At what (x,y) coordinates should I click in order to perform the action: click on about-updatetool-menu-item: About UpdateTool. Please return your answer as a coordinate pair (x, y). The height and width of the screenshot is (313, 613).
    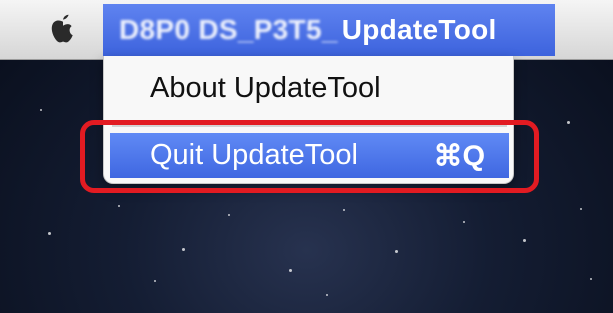
    Looking at the image, I should click on (309, 88).